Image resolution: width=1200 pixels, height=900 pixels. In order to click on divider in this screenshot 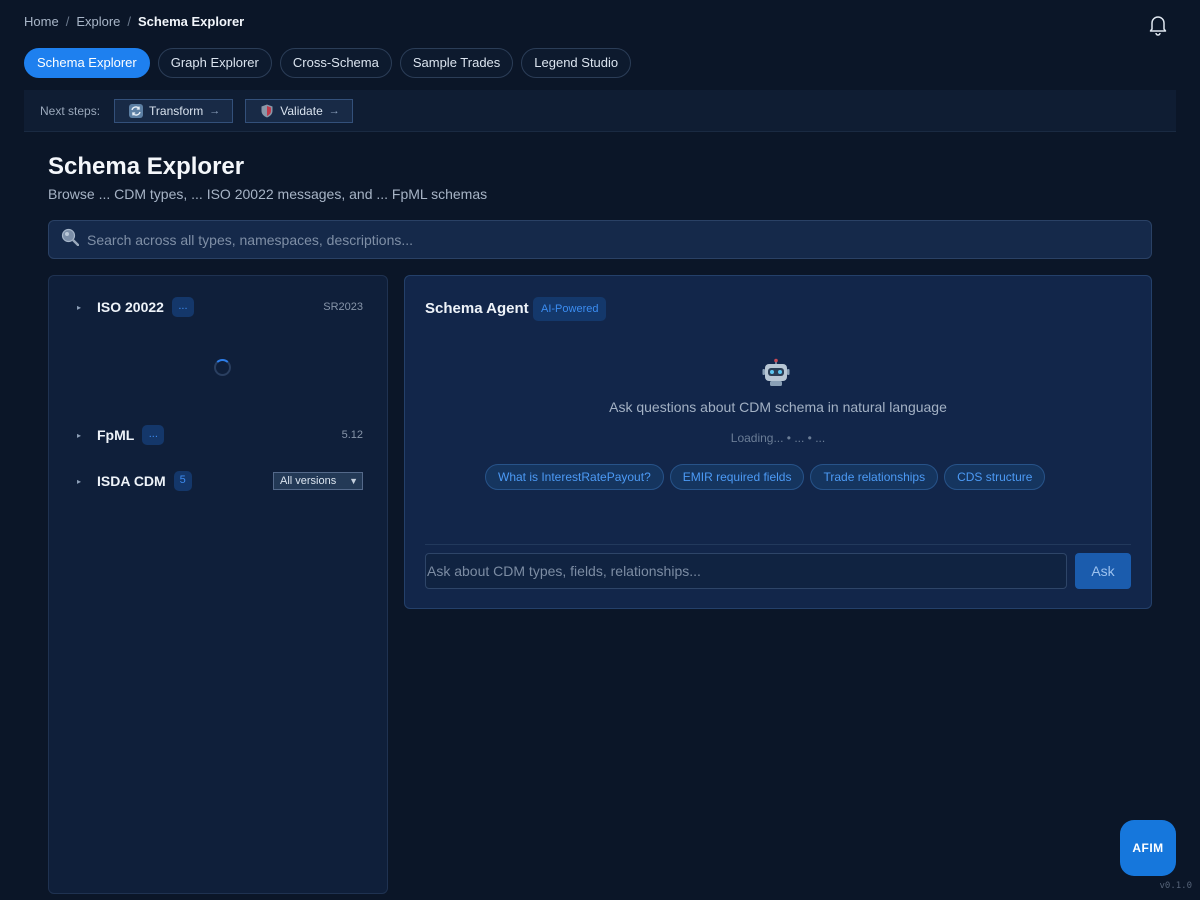, I will do `click(778, 544)`.